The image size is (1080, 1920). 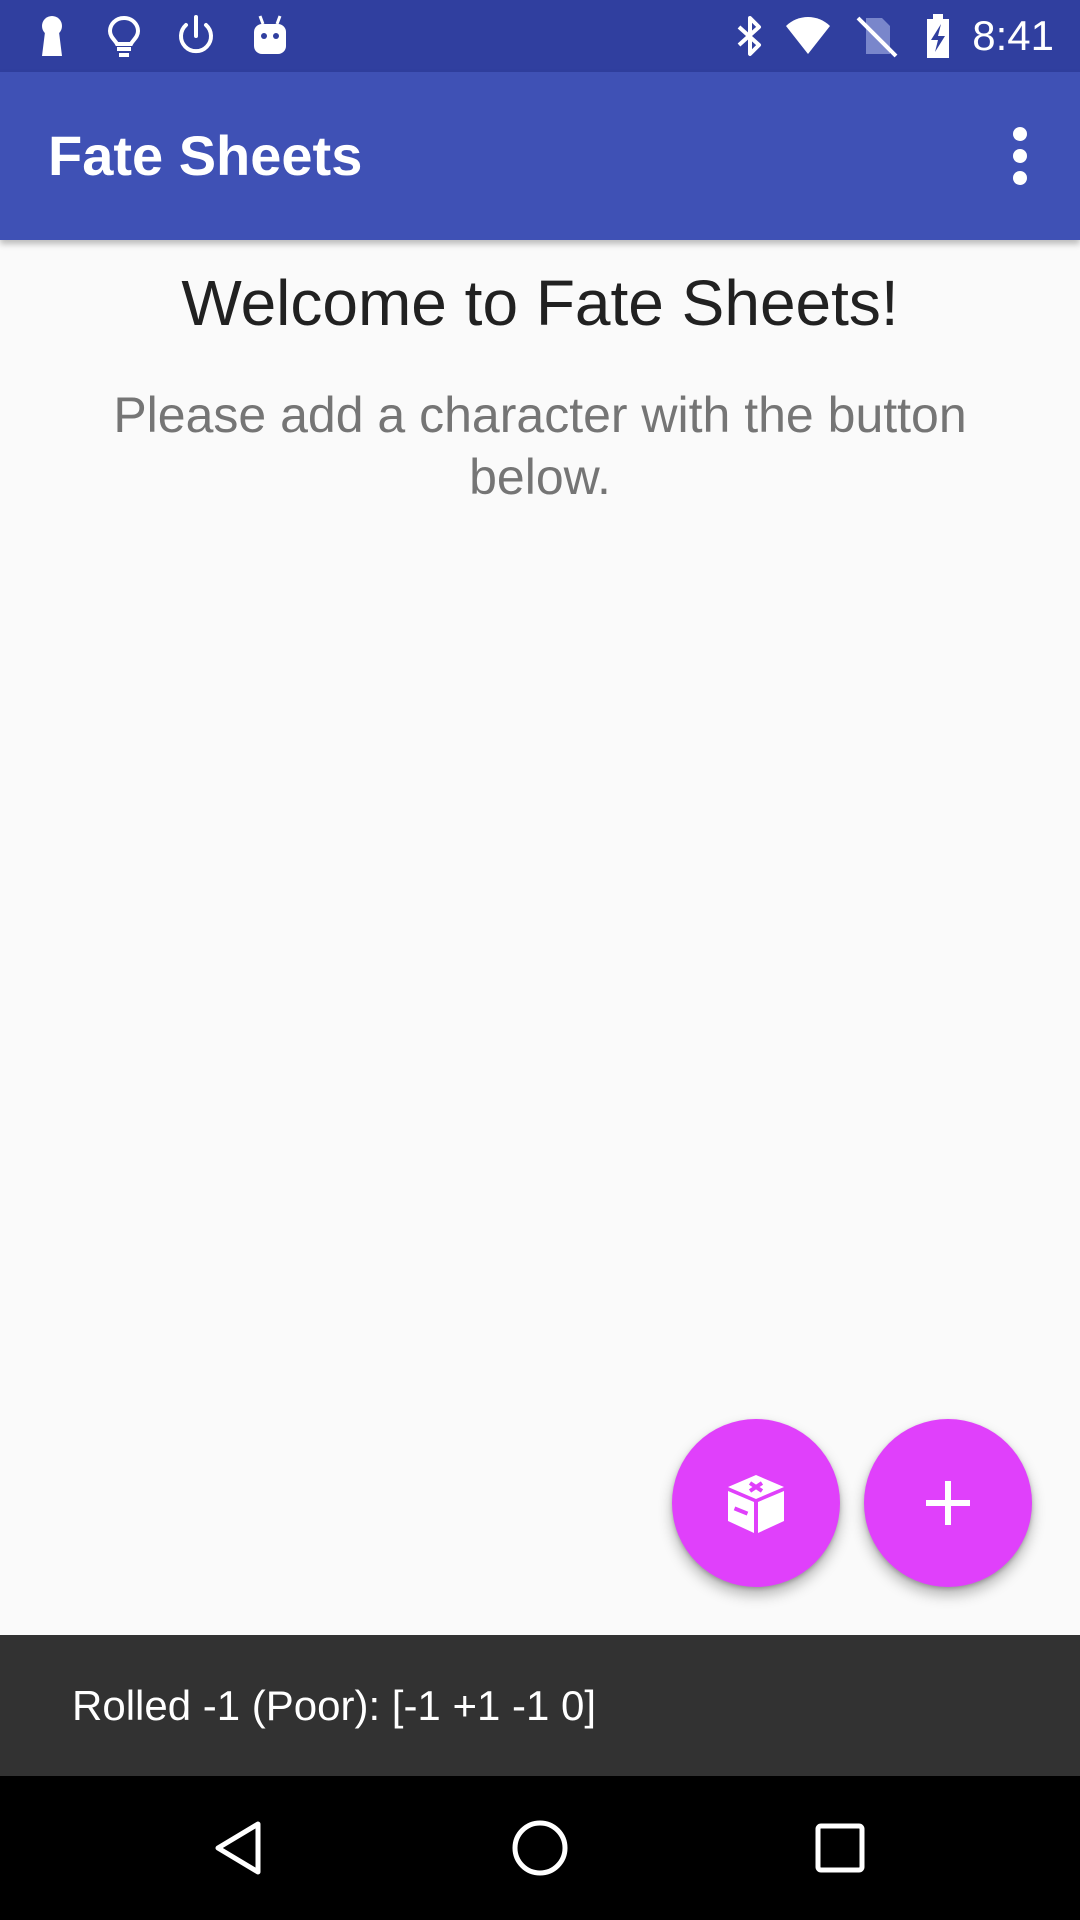 I want to click on snackbar: Rolled -1 (Poor): [-1 +1 -1 0], so click(x=540, y=1705).